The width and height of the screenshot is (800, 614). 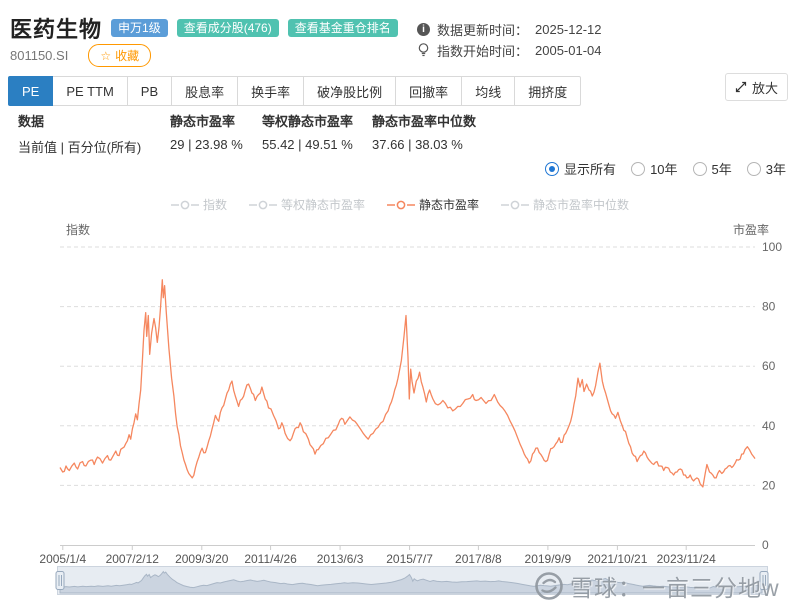 I want to click on index-start-time-line: 指数开始时间： 2005-01-04, so click(x=509, y=50).